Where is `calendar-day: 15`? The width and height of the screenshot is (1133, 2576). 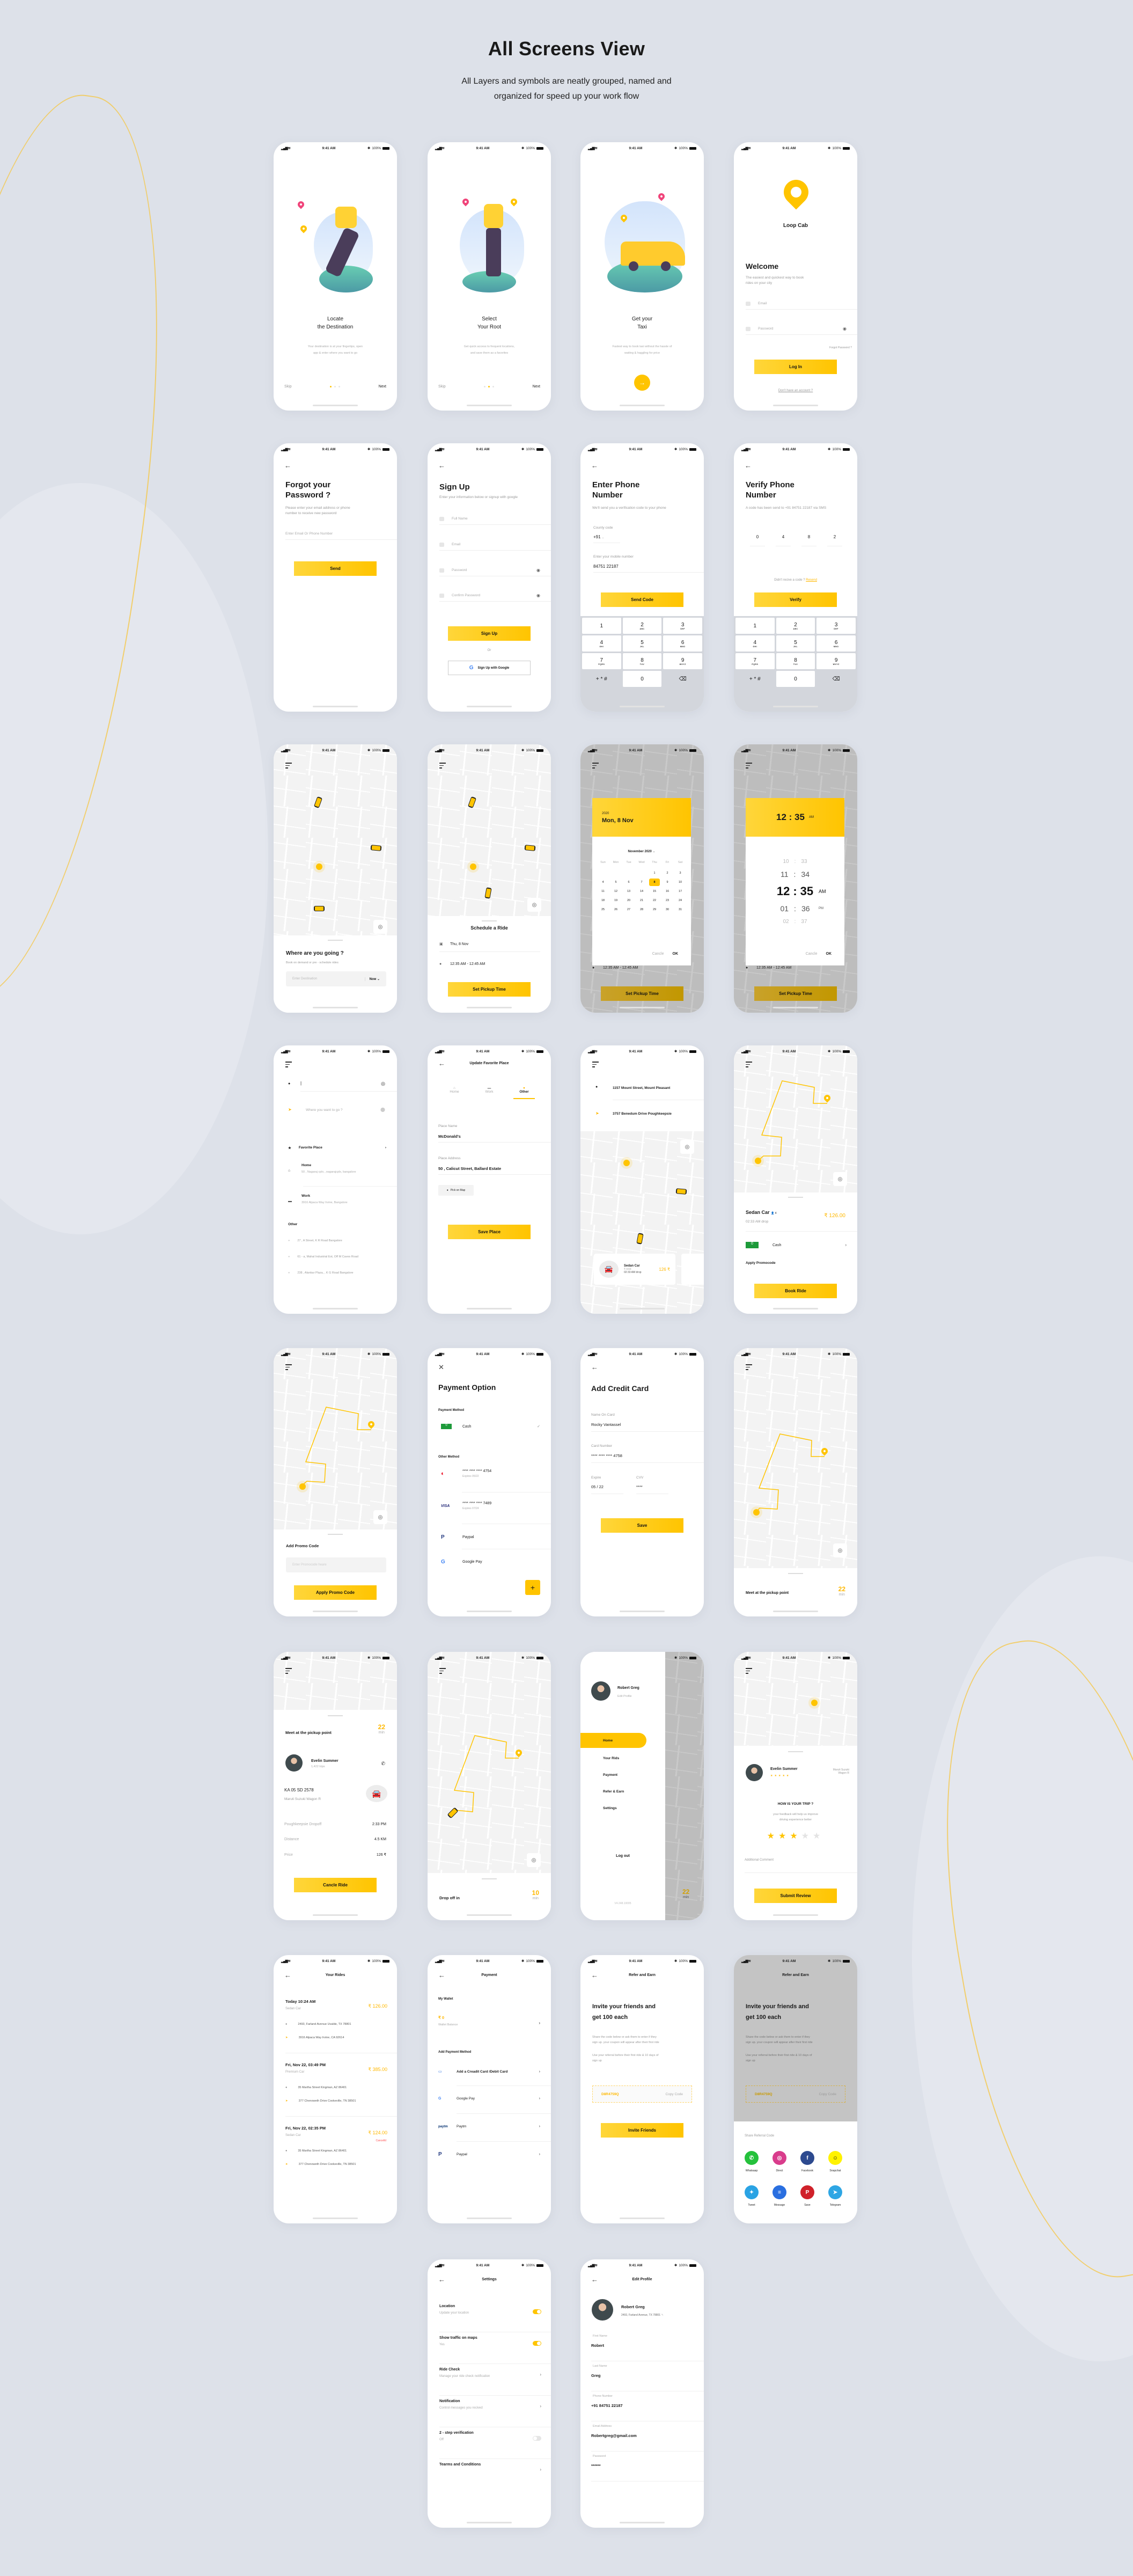
calendar-day: 15 is located at coordinates (654, 891).